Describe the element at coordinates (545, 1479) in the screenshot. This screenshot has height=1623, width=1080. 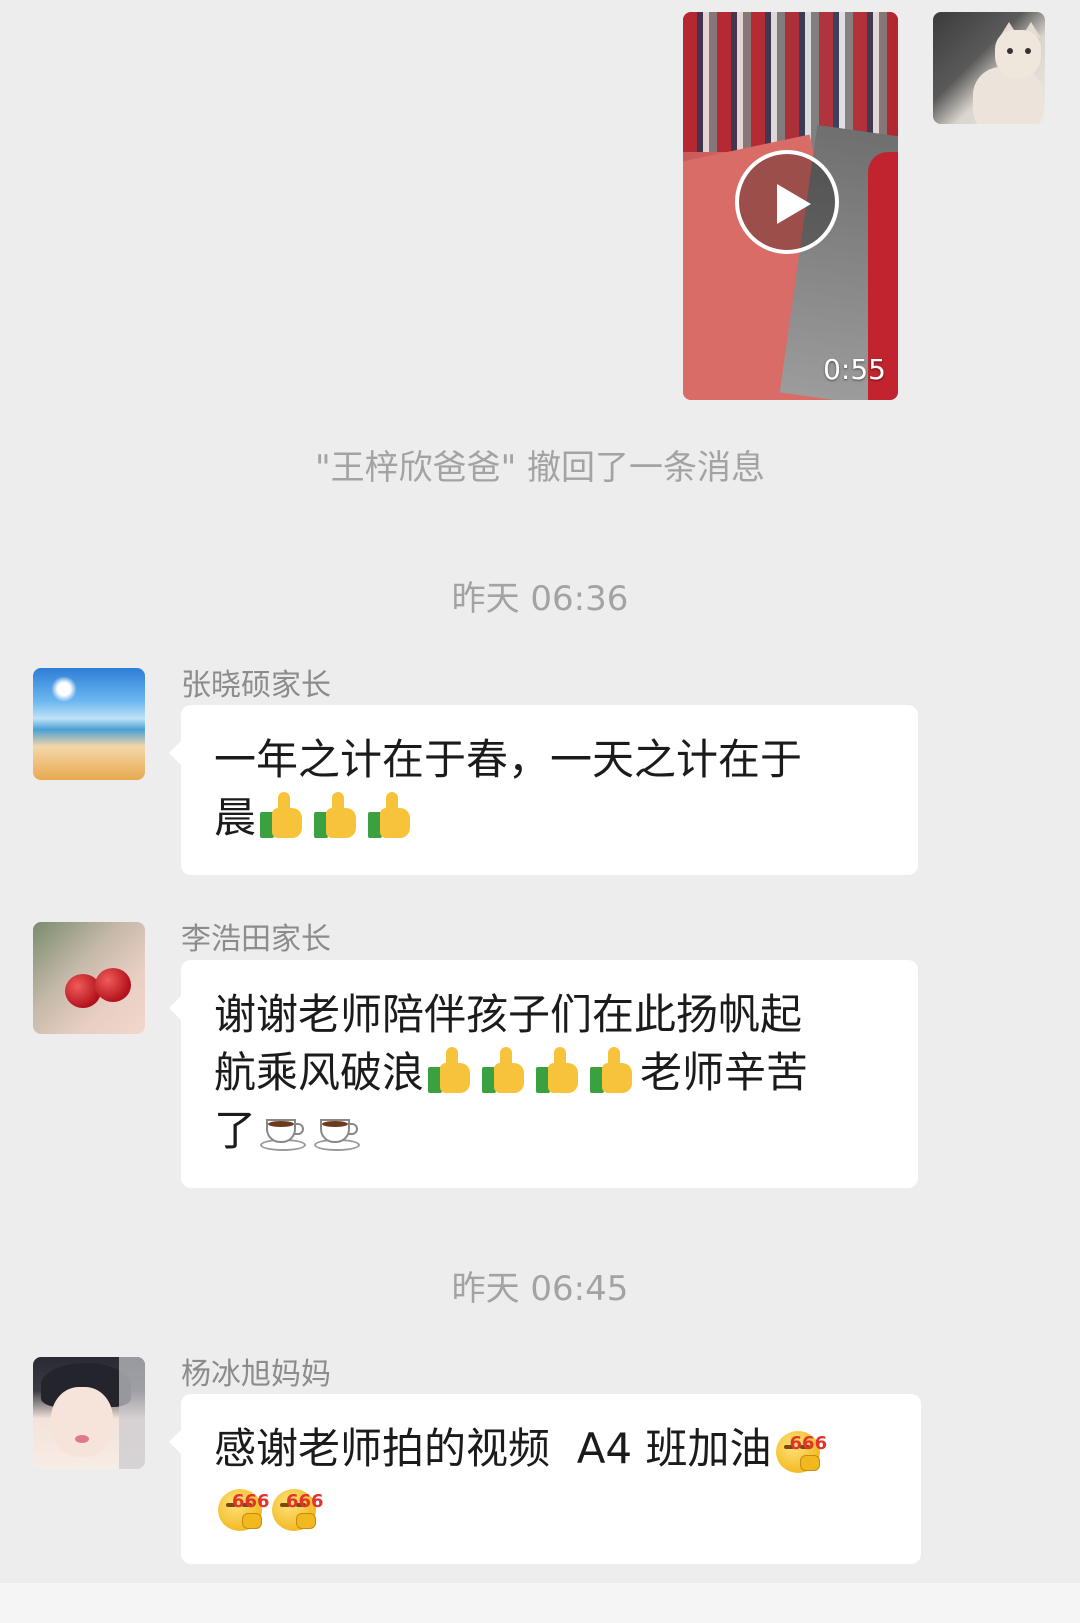
I see `message-bubble: 感谢老师拍的视频 A4 班加油 666 666 666` at that location.